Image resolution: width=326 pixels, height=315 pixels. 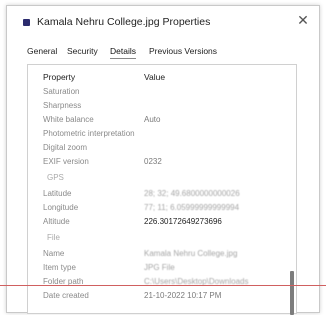 What do you see at coordinates (303, 20) in the screenshot?
I see `close-button: ✕` at bounding box center [303, 20].